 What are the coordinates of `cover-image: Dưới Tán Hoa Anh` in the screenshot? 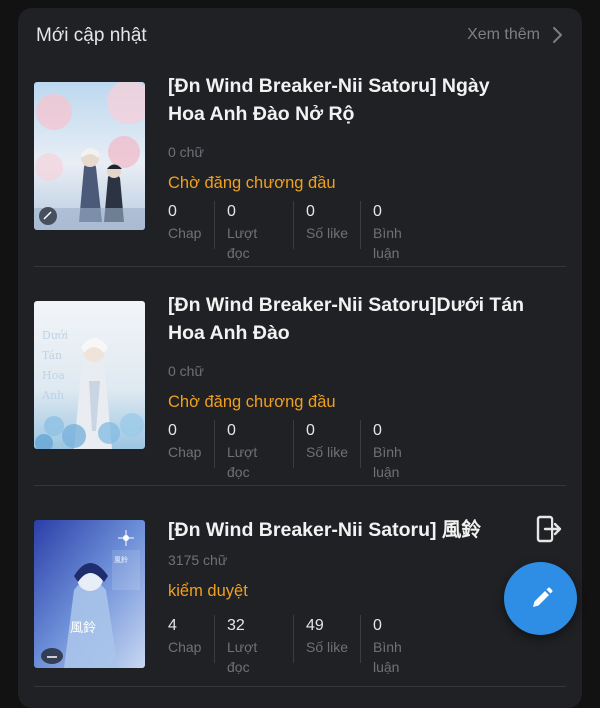 It's located at (89, 375).